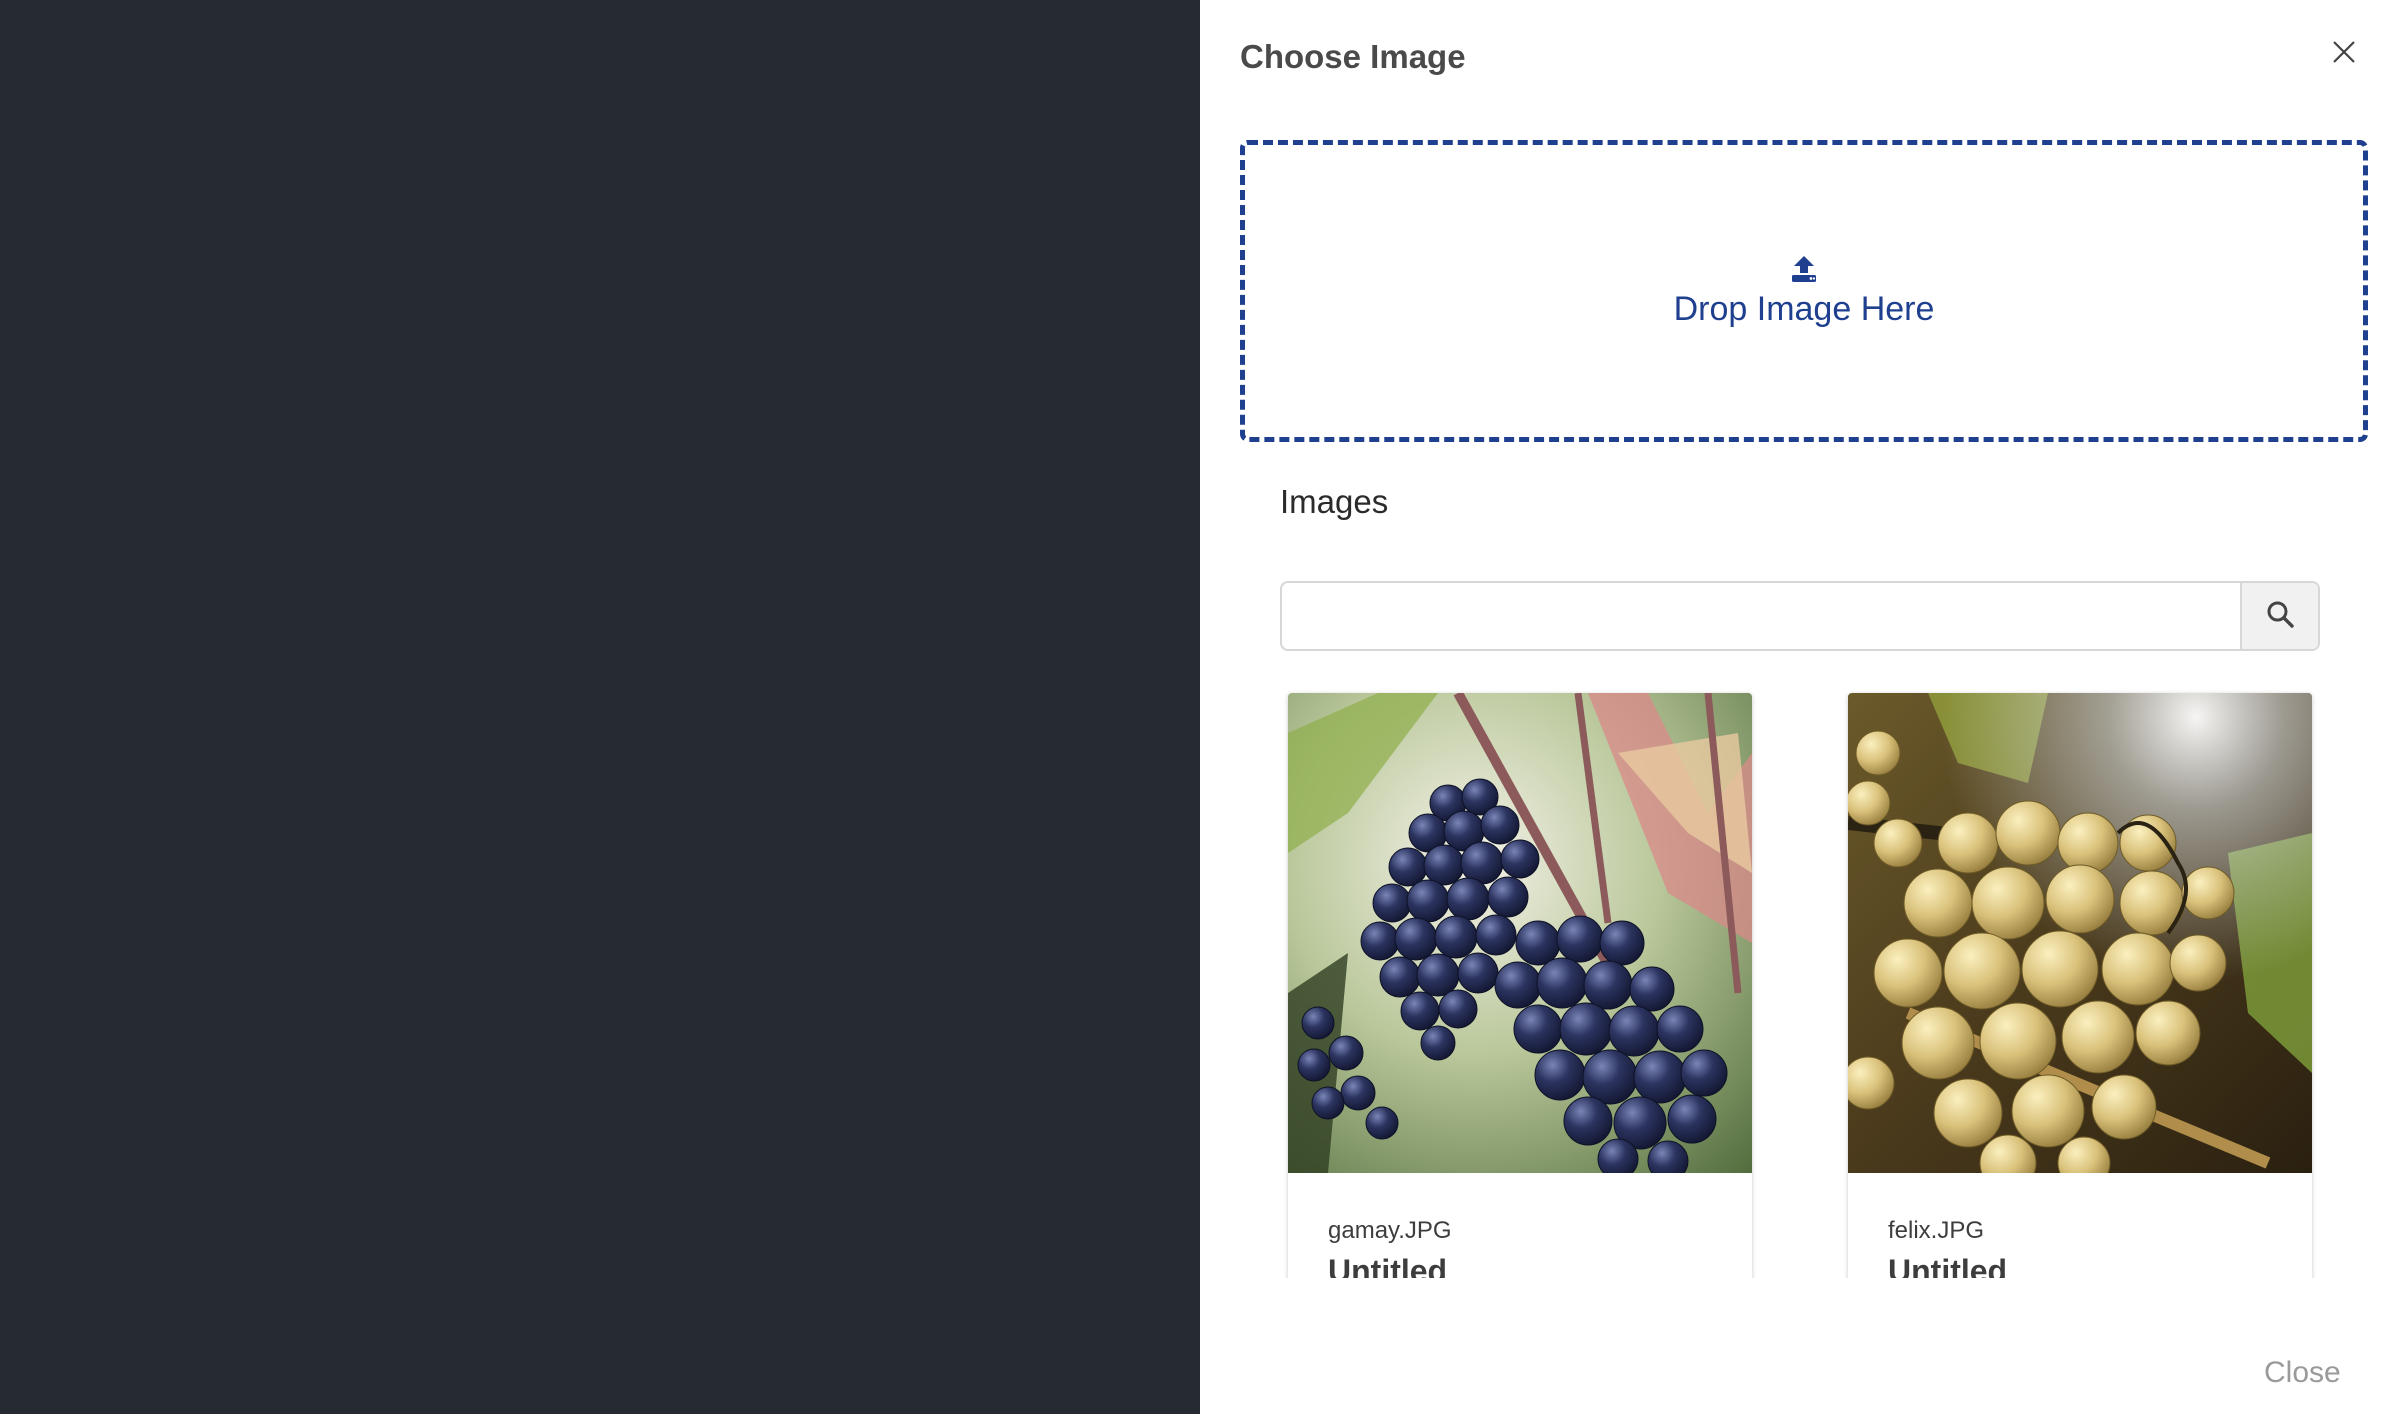  I want to click on image-card: gamay.JPG Untitled, so click(1520, 985).